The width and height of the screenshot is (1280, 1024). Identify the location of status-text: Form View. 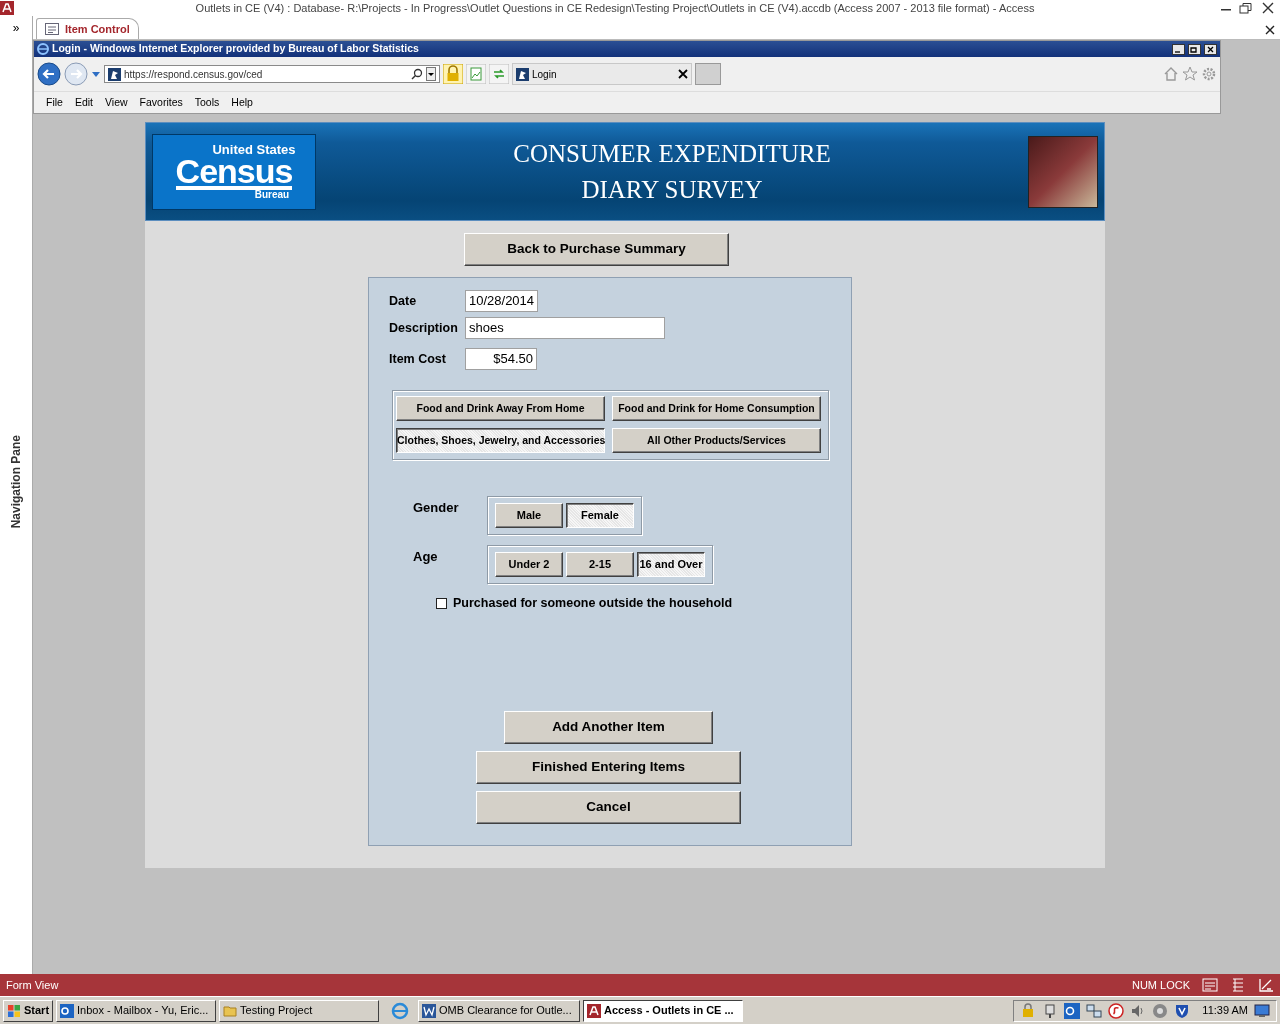
(33, 985).